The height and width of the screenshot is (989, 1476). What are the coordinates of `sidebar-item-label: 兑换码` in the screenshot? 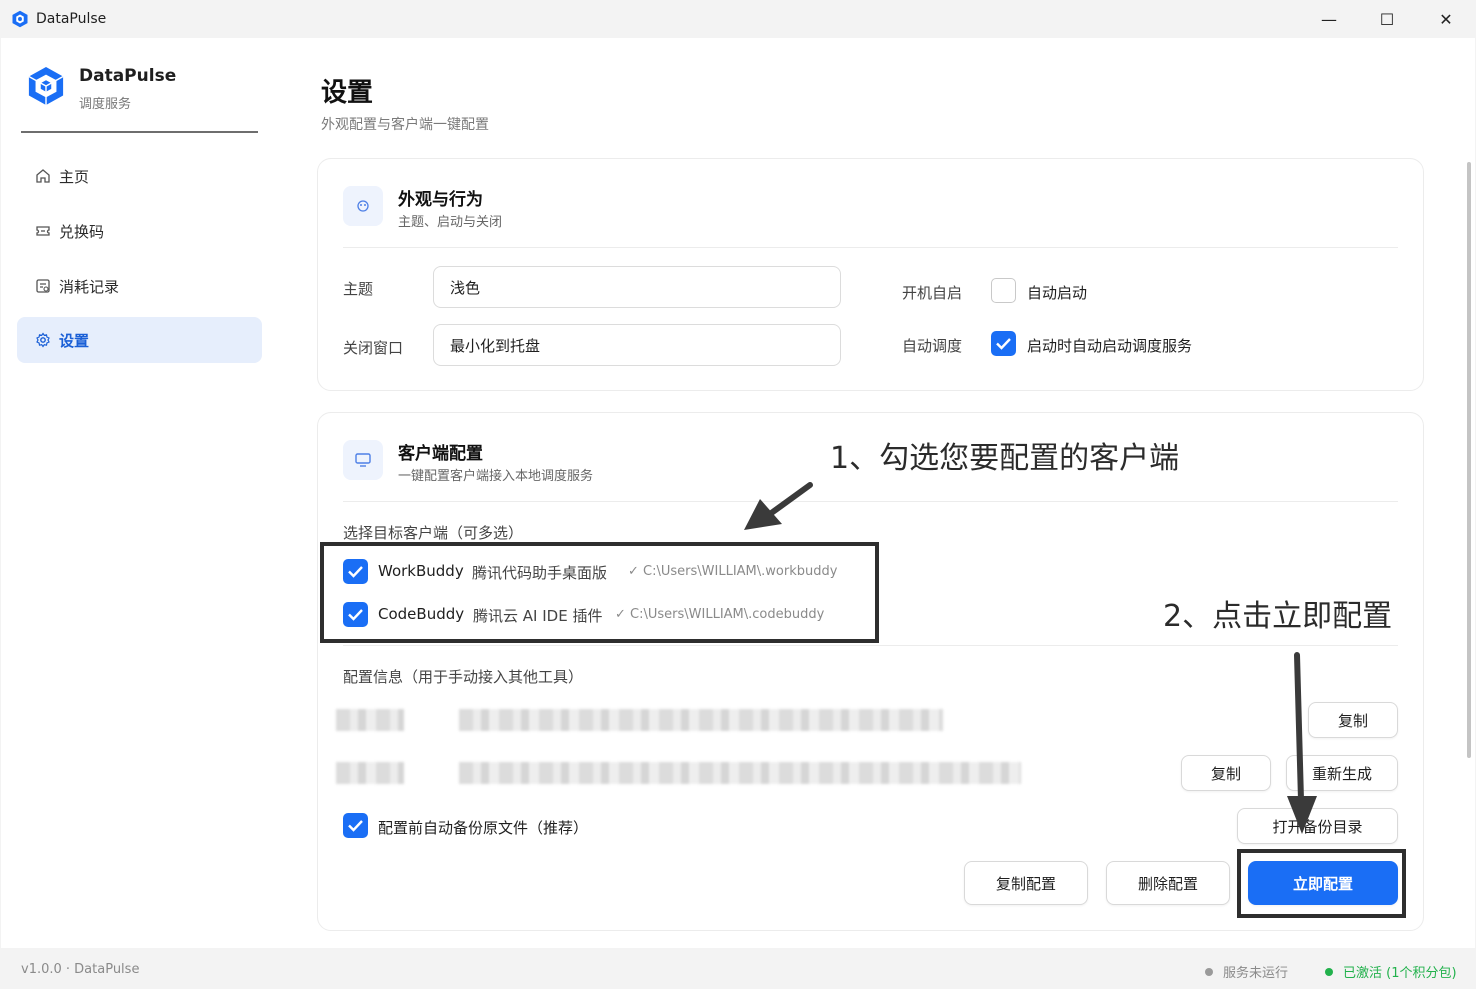 It's located at (82, 231).